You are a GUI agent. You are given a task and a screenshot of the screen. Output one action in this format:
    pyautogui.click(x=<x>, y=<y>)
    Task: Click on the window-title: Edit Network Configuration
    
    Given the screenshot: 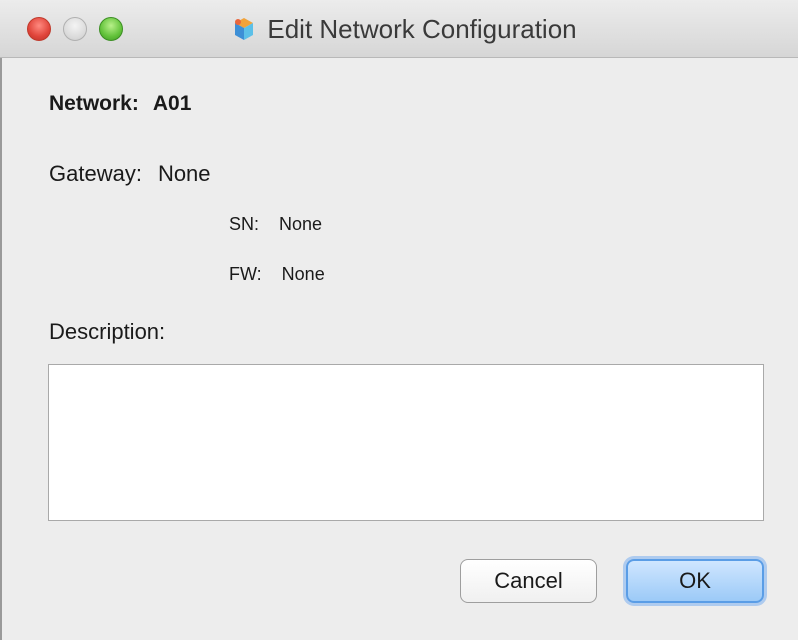 What is the action you would take?
    pyautogui.click(x=422, y=28)
    